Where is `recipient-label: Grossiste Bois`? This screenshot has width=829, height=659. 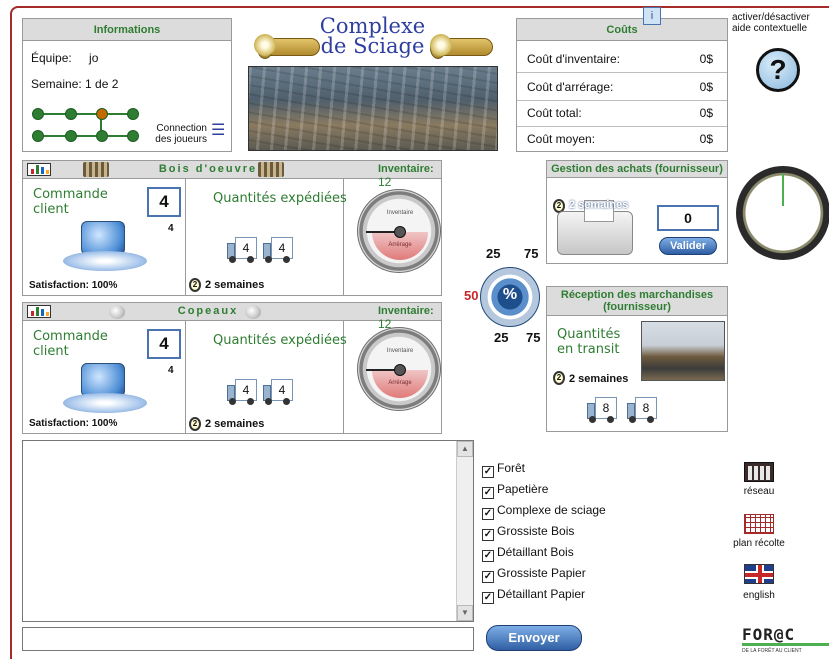
recipient-label: Grossiste Bois is located at coordinates (536, 531).